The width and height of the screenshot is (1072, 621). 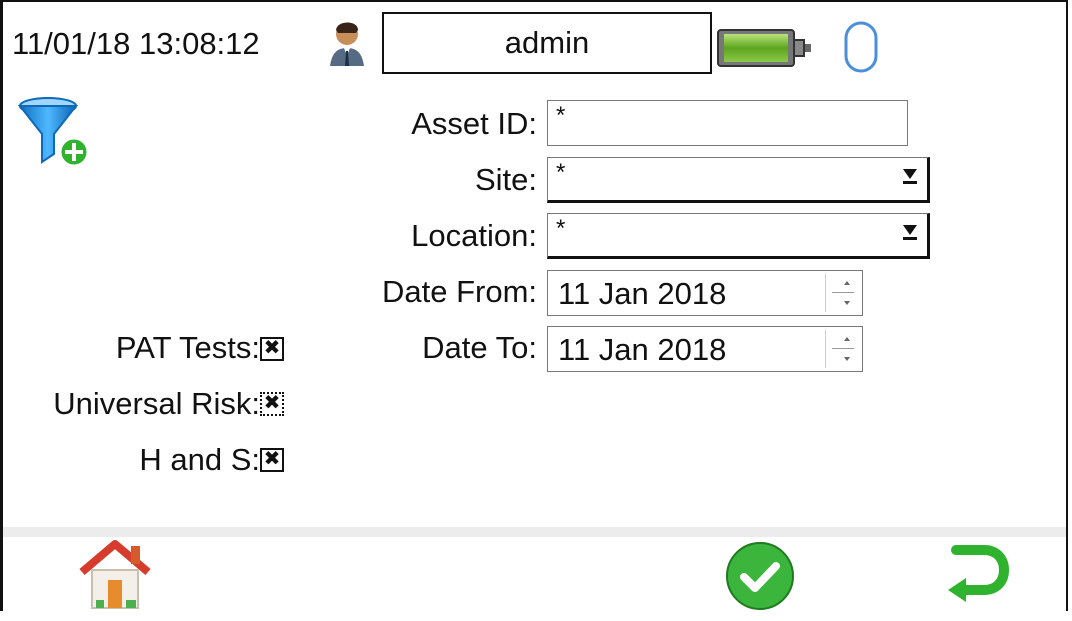 I want to click on return-arrow-icon, so click(x=974, y=575).